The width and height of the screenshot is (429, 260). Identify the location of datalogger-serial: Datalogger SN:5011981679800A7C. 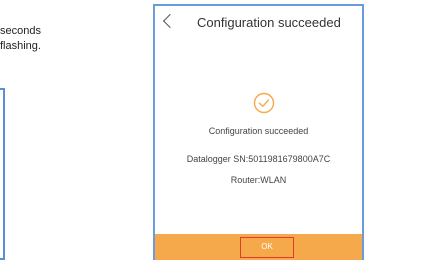
(258, 159).